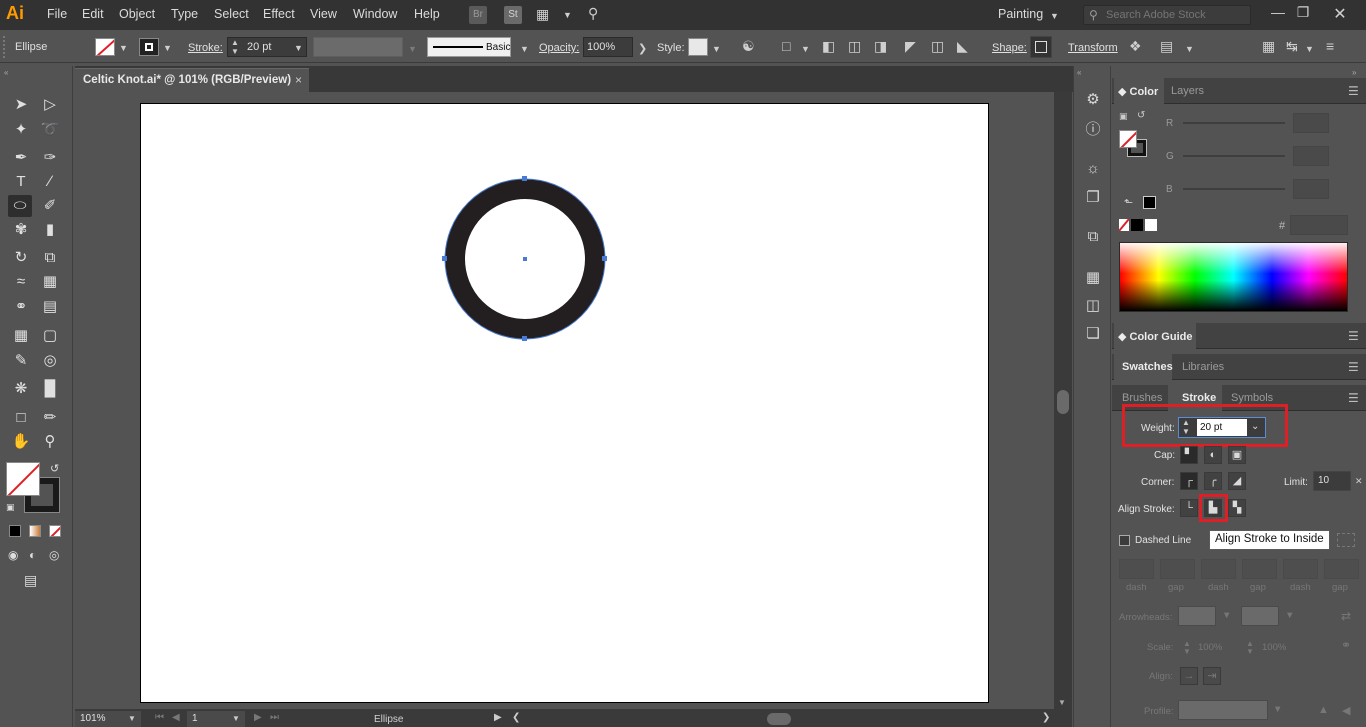  Describe the element at coordinates (1354, 72) in the screenshot. I see `collapse-panels-icon: »` at that location.